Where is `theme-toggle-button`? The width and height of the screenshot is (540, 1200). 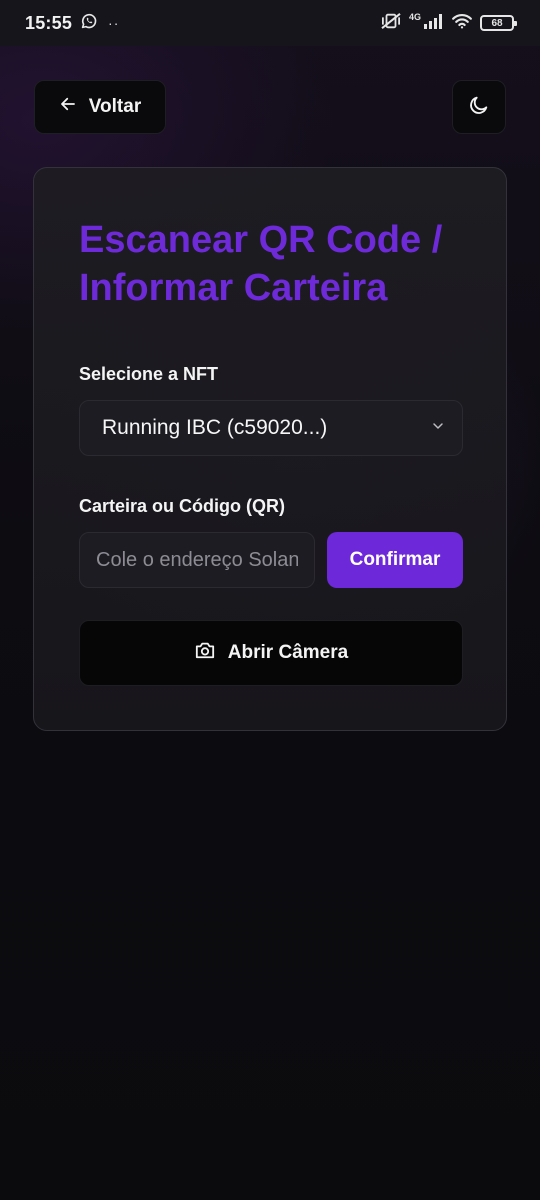 theme-toggle-button is located at coordinates (479, 107).